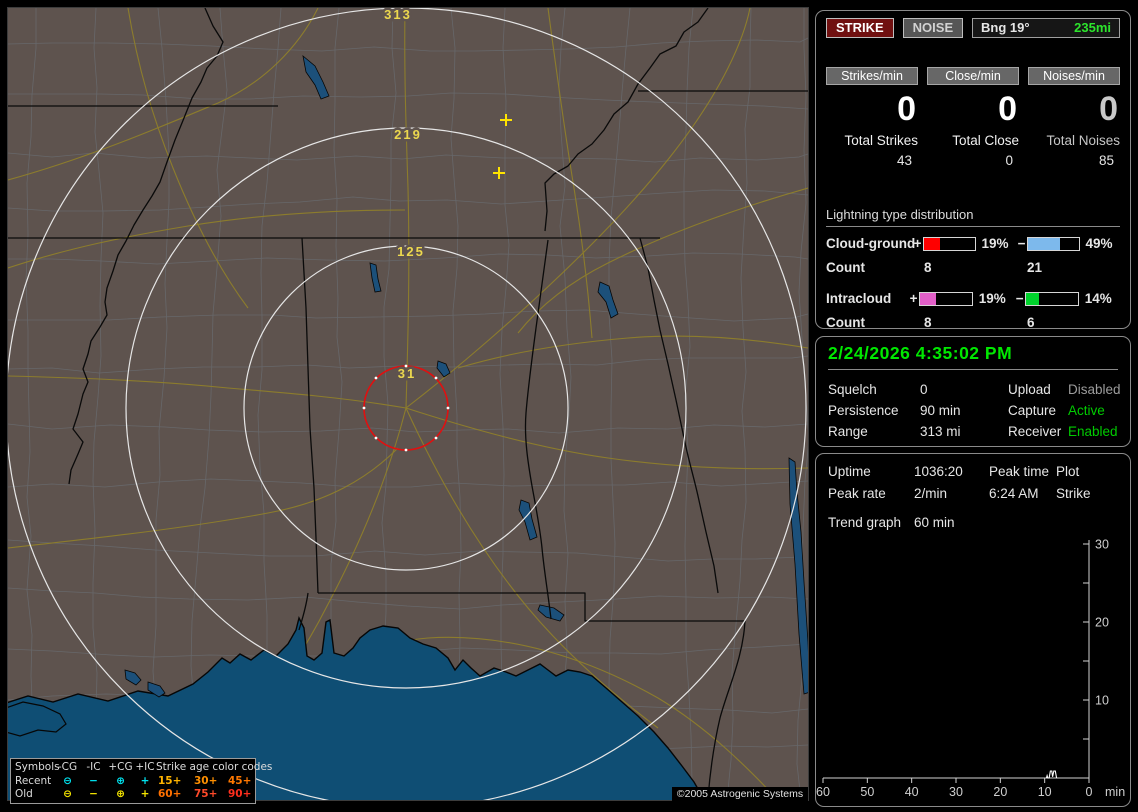 The width and height of the screenshot is (1138, 812). Describe the element at coordinates (912, 792) in the screenshot. I see `svg-text: 40` at that location.